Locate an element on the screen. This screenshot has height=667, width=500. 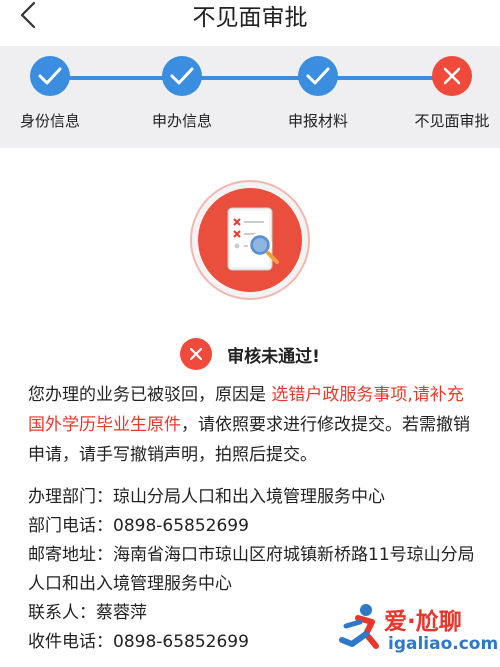
info-row-department: 办理部门：琼山分局人口和出入境管理服务中心 is located at coordinates (253, 497).